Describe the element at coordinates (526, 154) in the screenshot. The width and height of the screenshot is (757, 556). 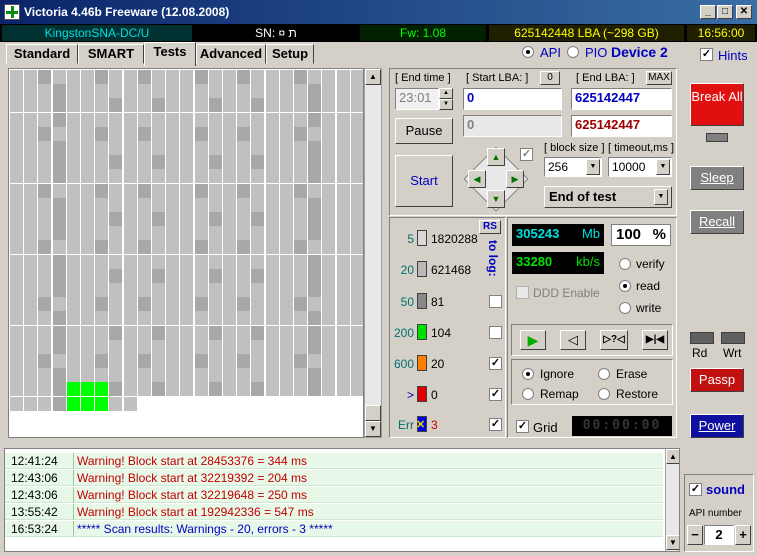
I see `pad-checkbox: ✓` at that location.